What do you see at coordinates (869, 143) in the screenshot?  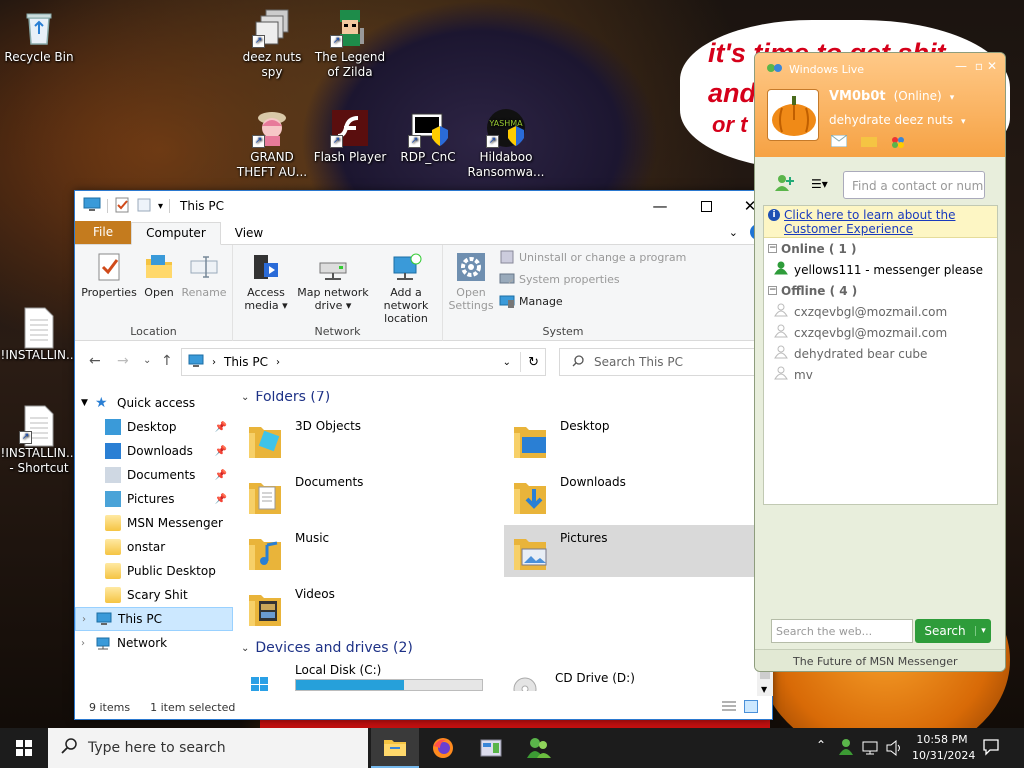 I see `folder-icon` at bounding box center [869, 143].